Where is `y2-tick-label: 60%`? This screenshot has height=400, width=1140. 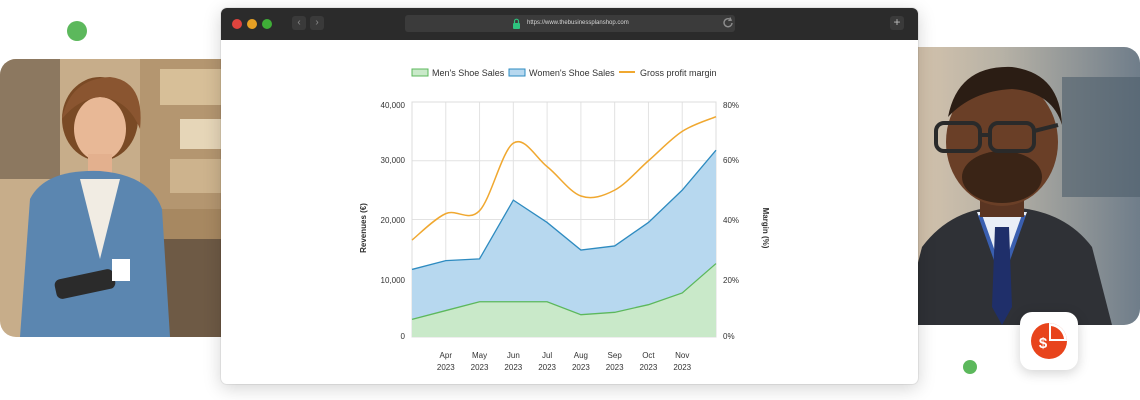 y2-tick-label: 60% is located at coordinates (731, 160).